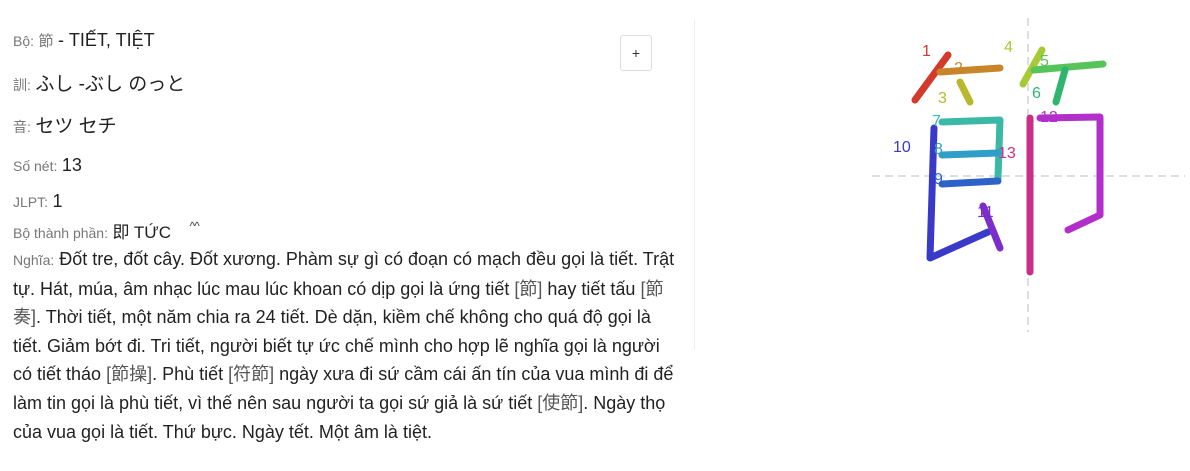 This screenshot has width=1190, height=471. Describe the element at coordinates (938, 179) in the screenshot. I see `stroke-number-9: 9` at that location.